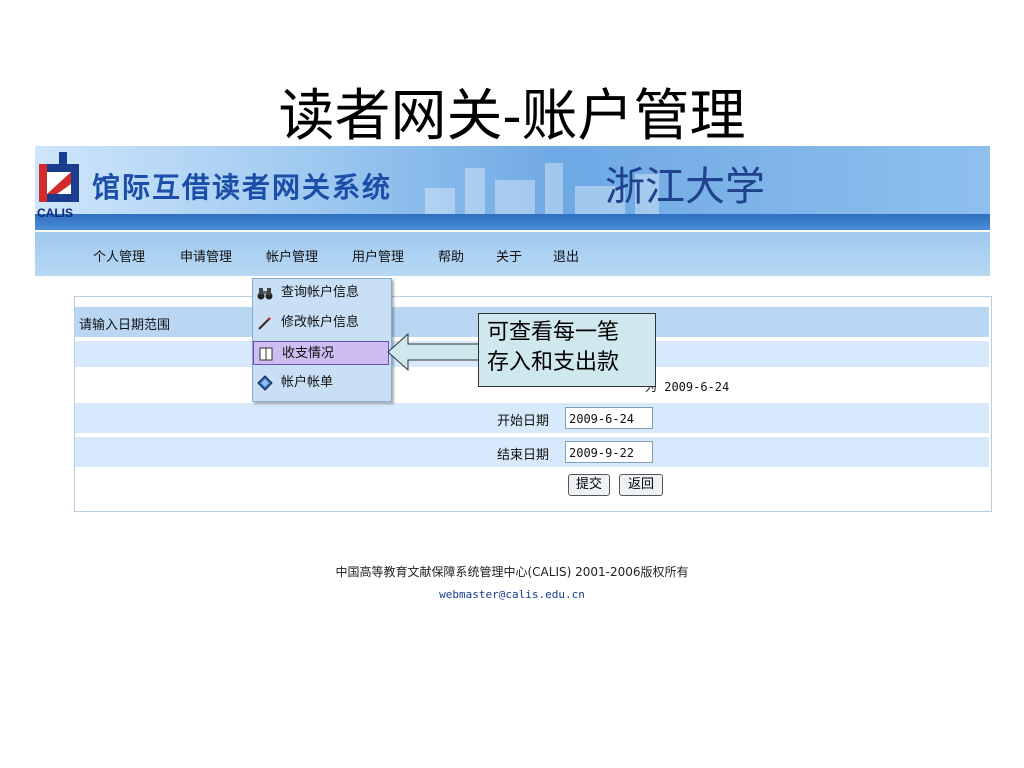 The height and width of the screenshot is (768, 1024). Describe the element at coordinates (512, 116) in the screenshot. I see `slide-title: 读者网关-账户管理` at that location.